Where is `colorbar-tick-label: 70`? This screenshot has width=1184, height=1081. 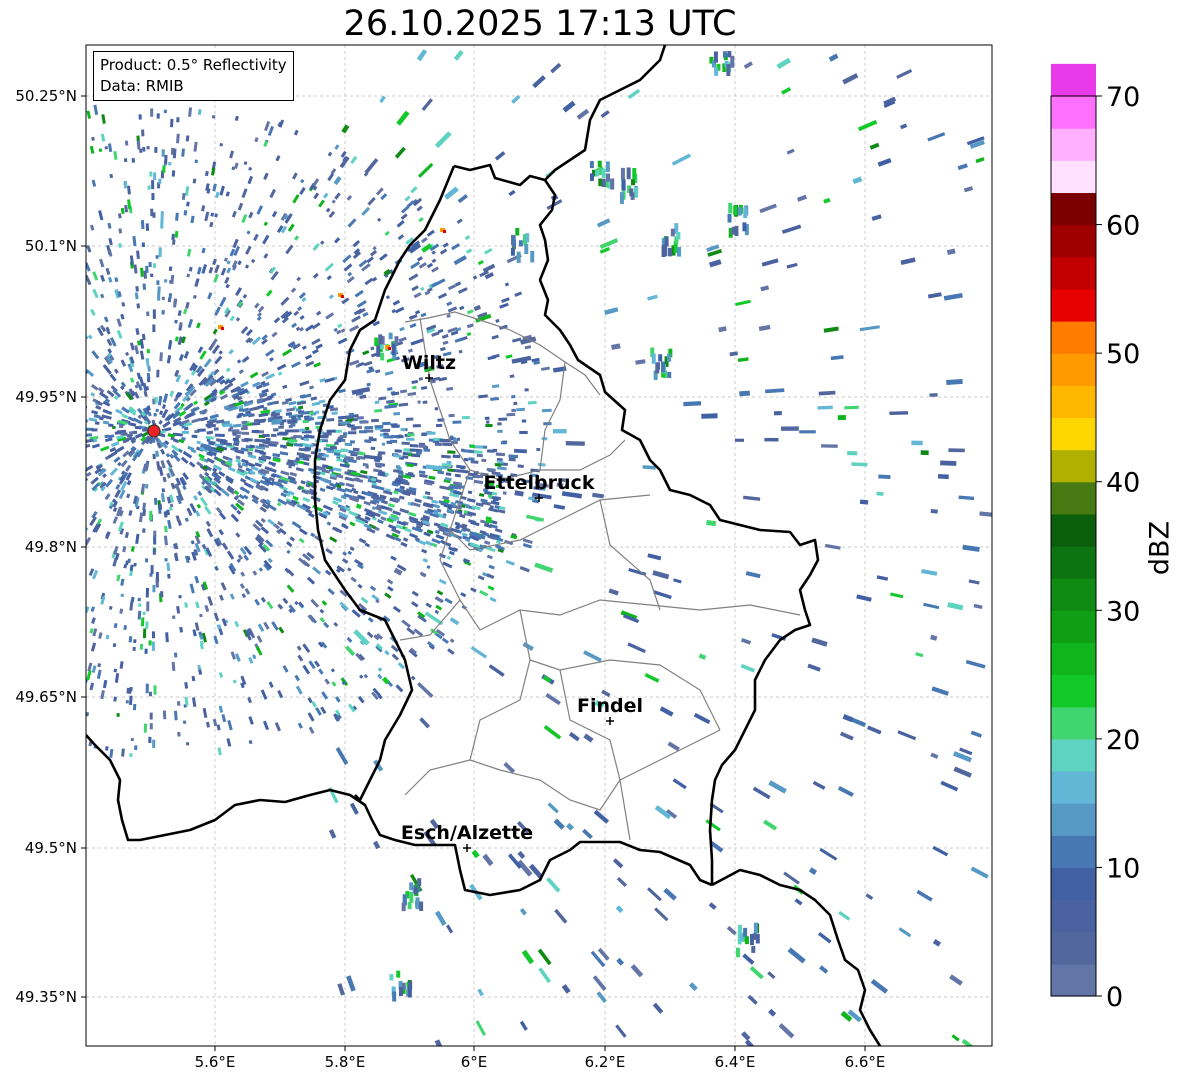
colorbar-tick-label: 70 is located at coordinates (1123, 97).